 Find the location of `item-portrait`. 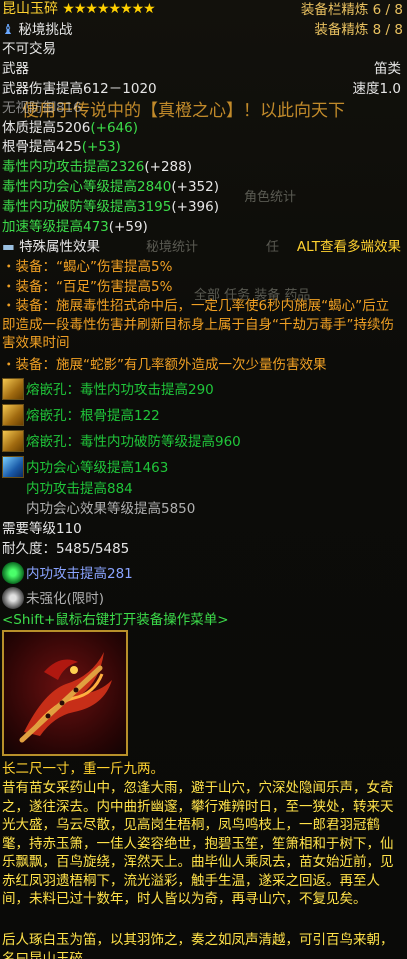

item-portrait is located at coordinates (65, 693).